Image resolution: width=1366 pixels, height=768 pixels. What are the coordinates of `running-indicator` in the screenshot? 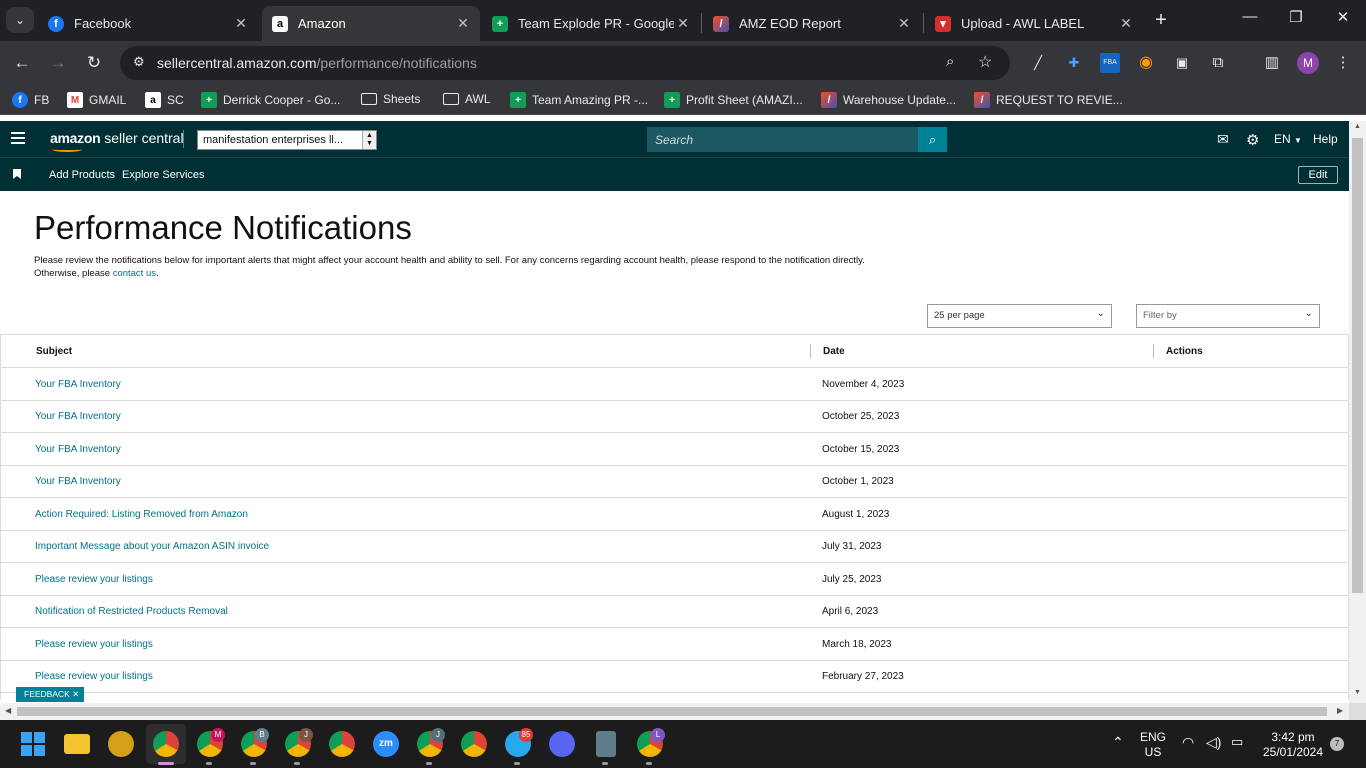 It's located at (429, 763).